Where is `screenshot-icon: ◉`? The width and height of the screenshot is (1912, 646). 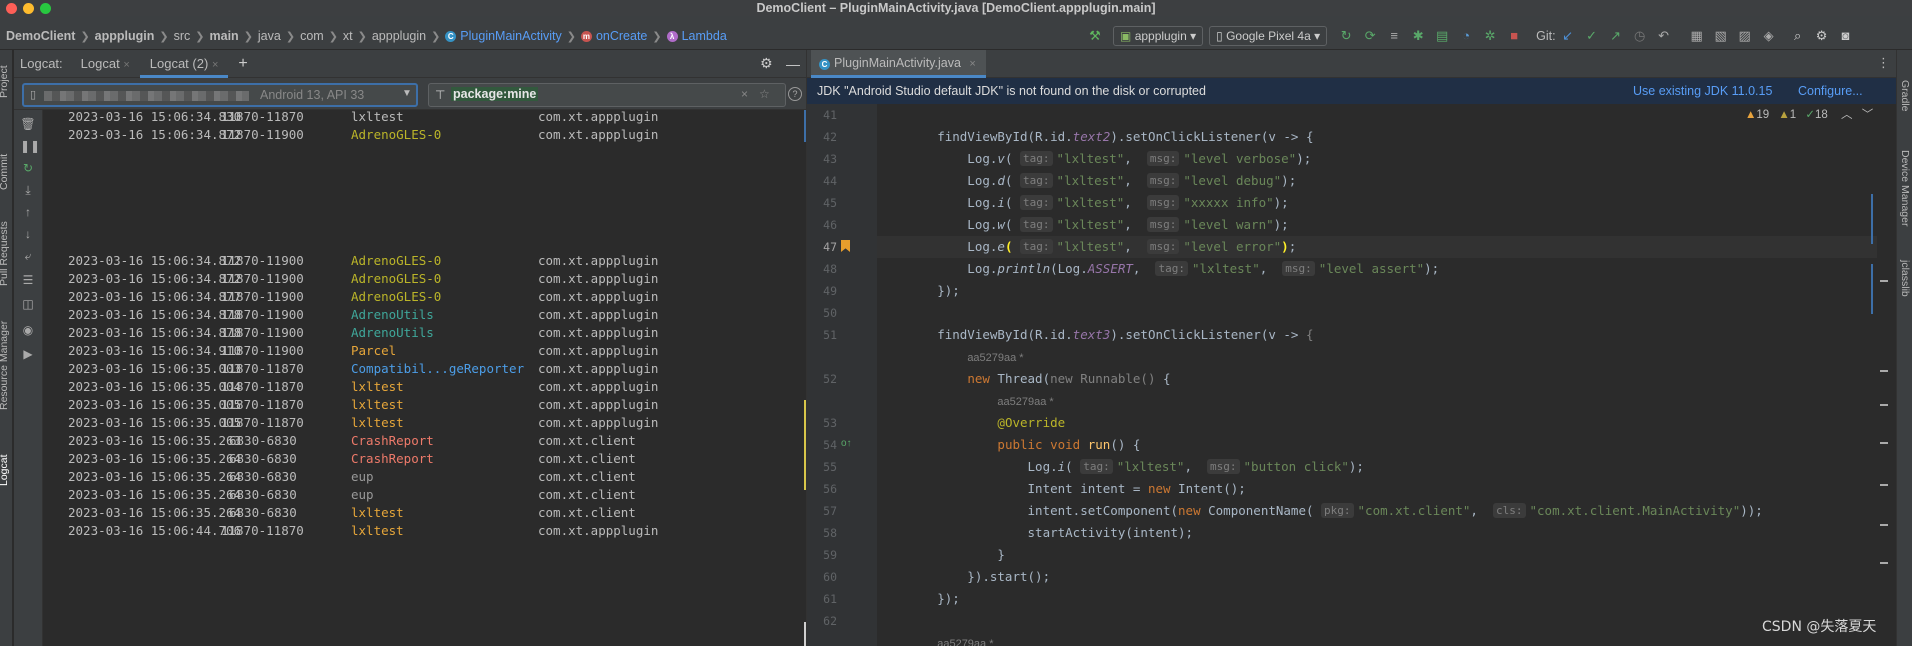 screenshot-icon: ◉ is located at coordinates (28, 330).